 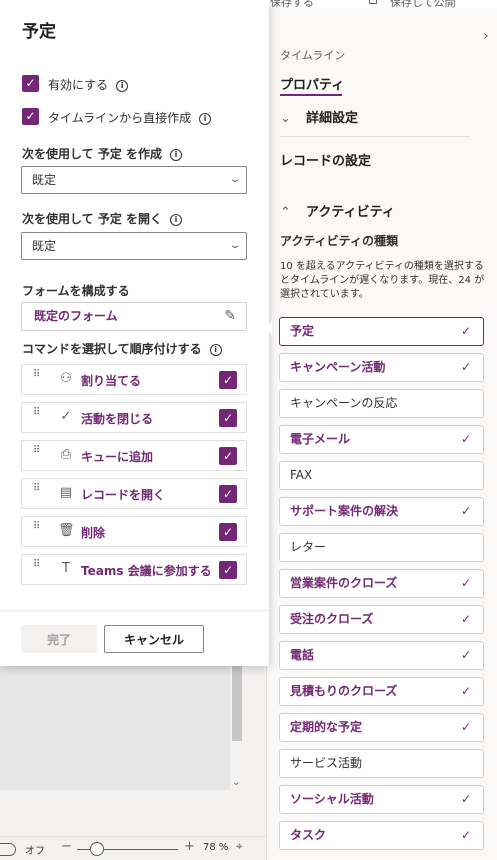 I want to click on activities-header: ⌃ アクティビティ, so click(x=337, y=210).